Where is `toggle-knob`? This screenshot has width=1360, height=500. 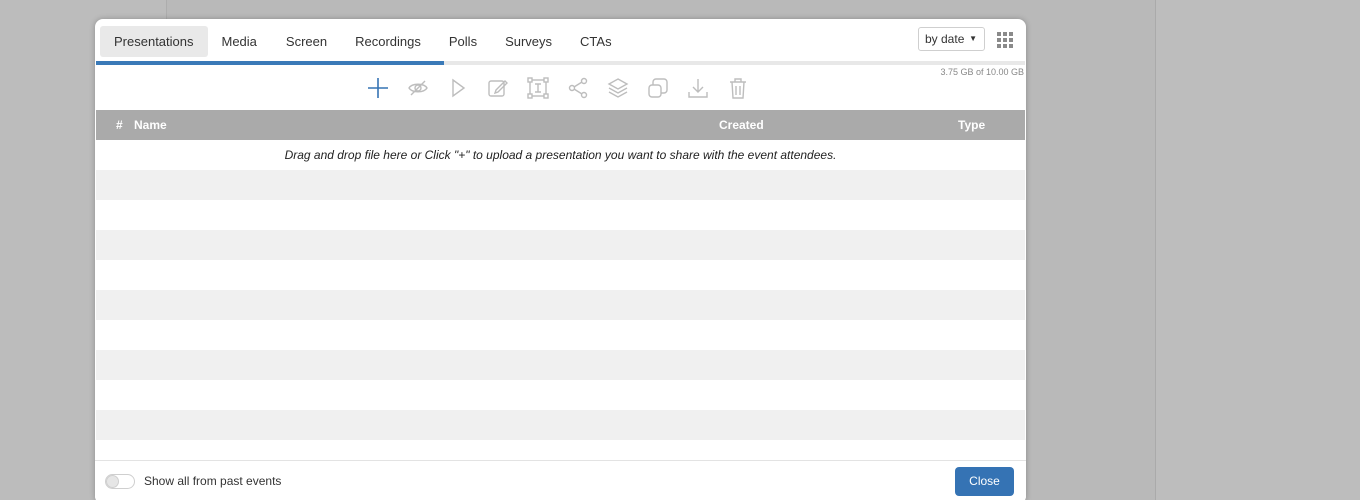
toggle-knob is located at coordinates (112, 481).